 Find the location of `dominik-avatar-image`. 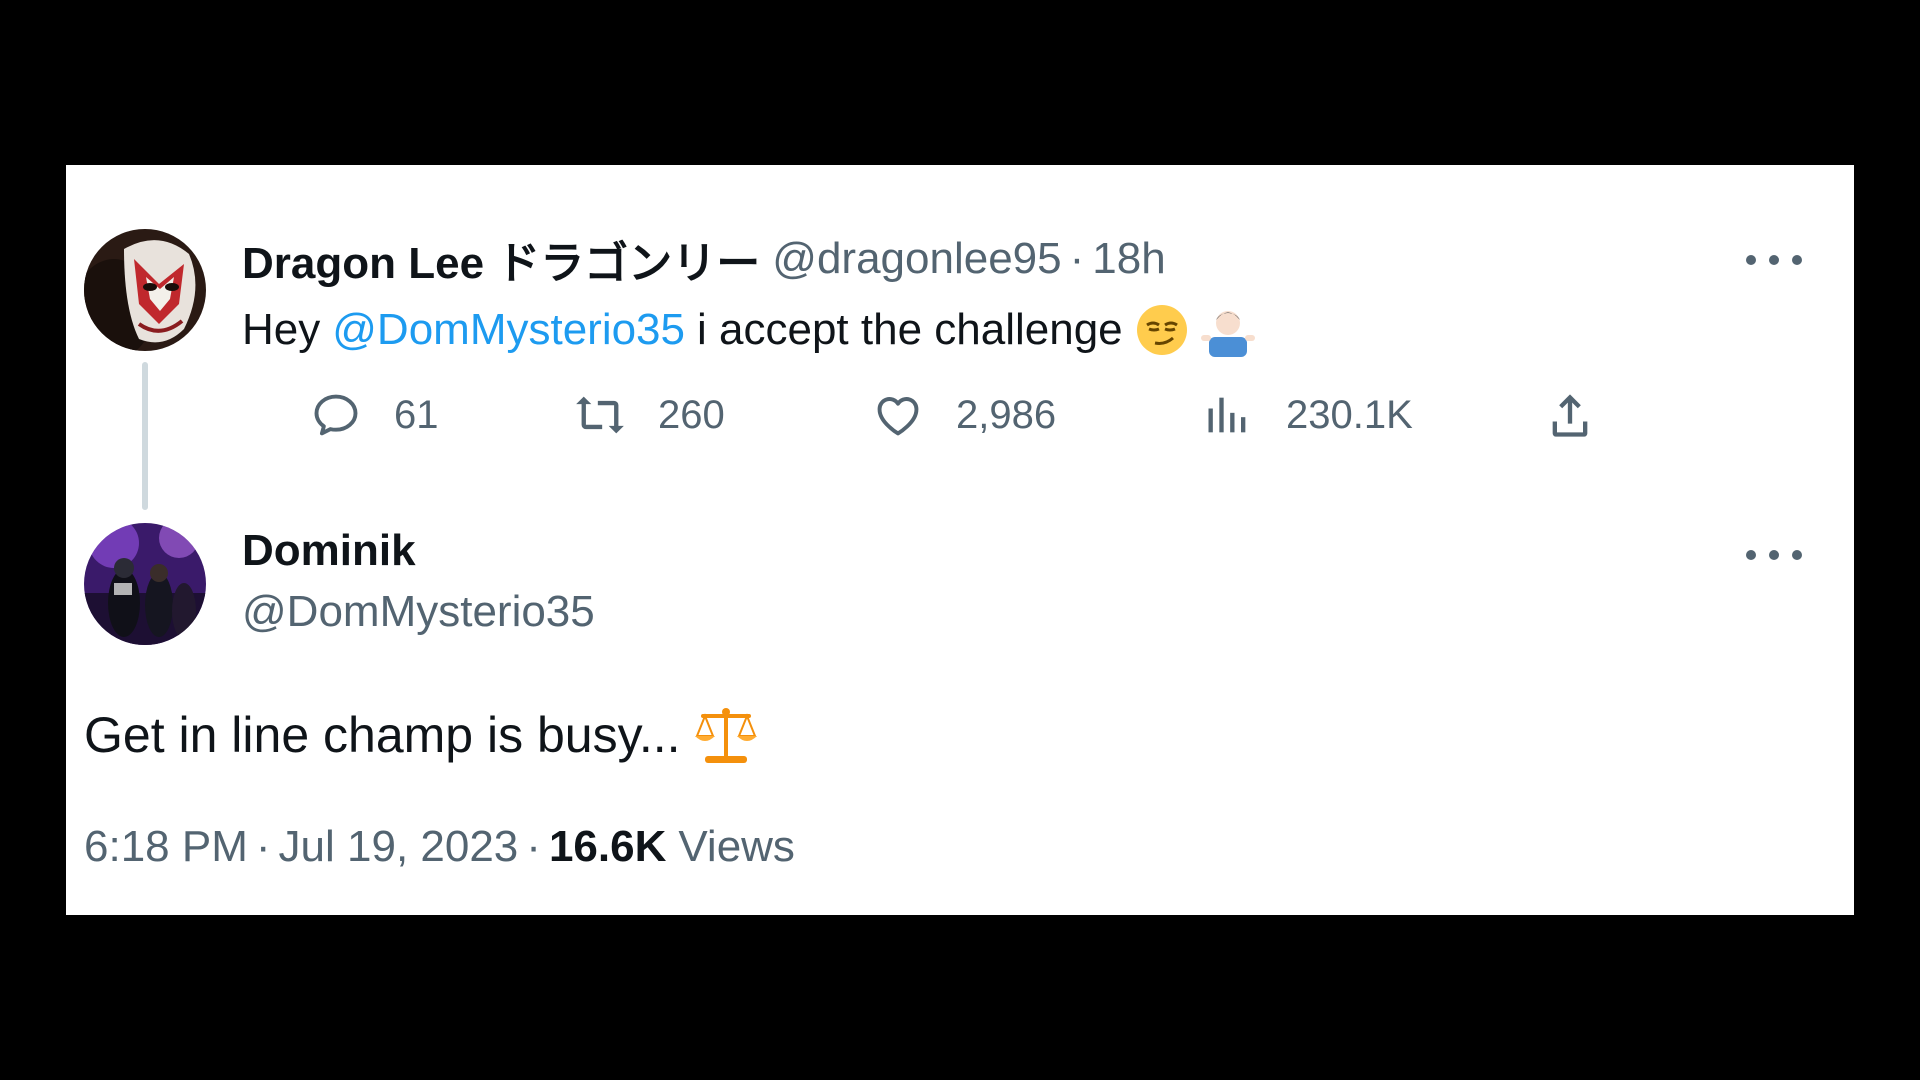

dominik-avatar-image is located at coordinates (145, 584).